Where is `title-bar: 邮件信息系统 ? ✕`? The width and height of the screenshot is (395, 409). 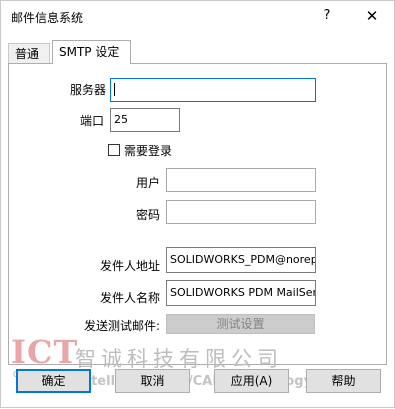 title-bar: 邮件信息系统 ? ✕ is located at coordinates (197, 17).